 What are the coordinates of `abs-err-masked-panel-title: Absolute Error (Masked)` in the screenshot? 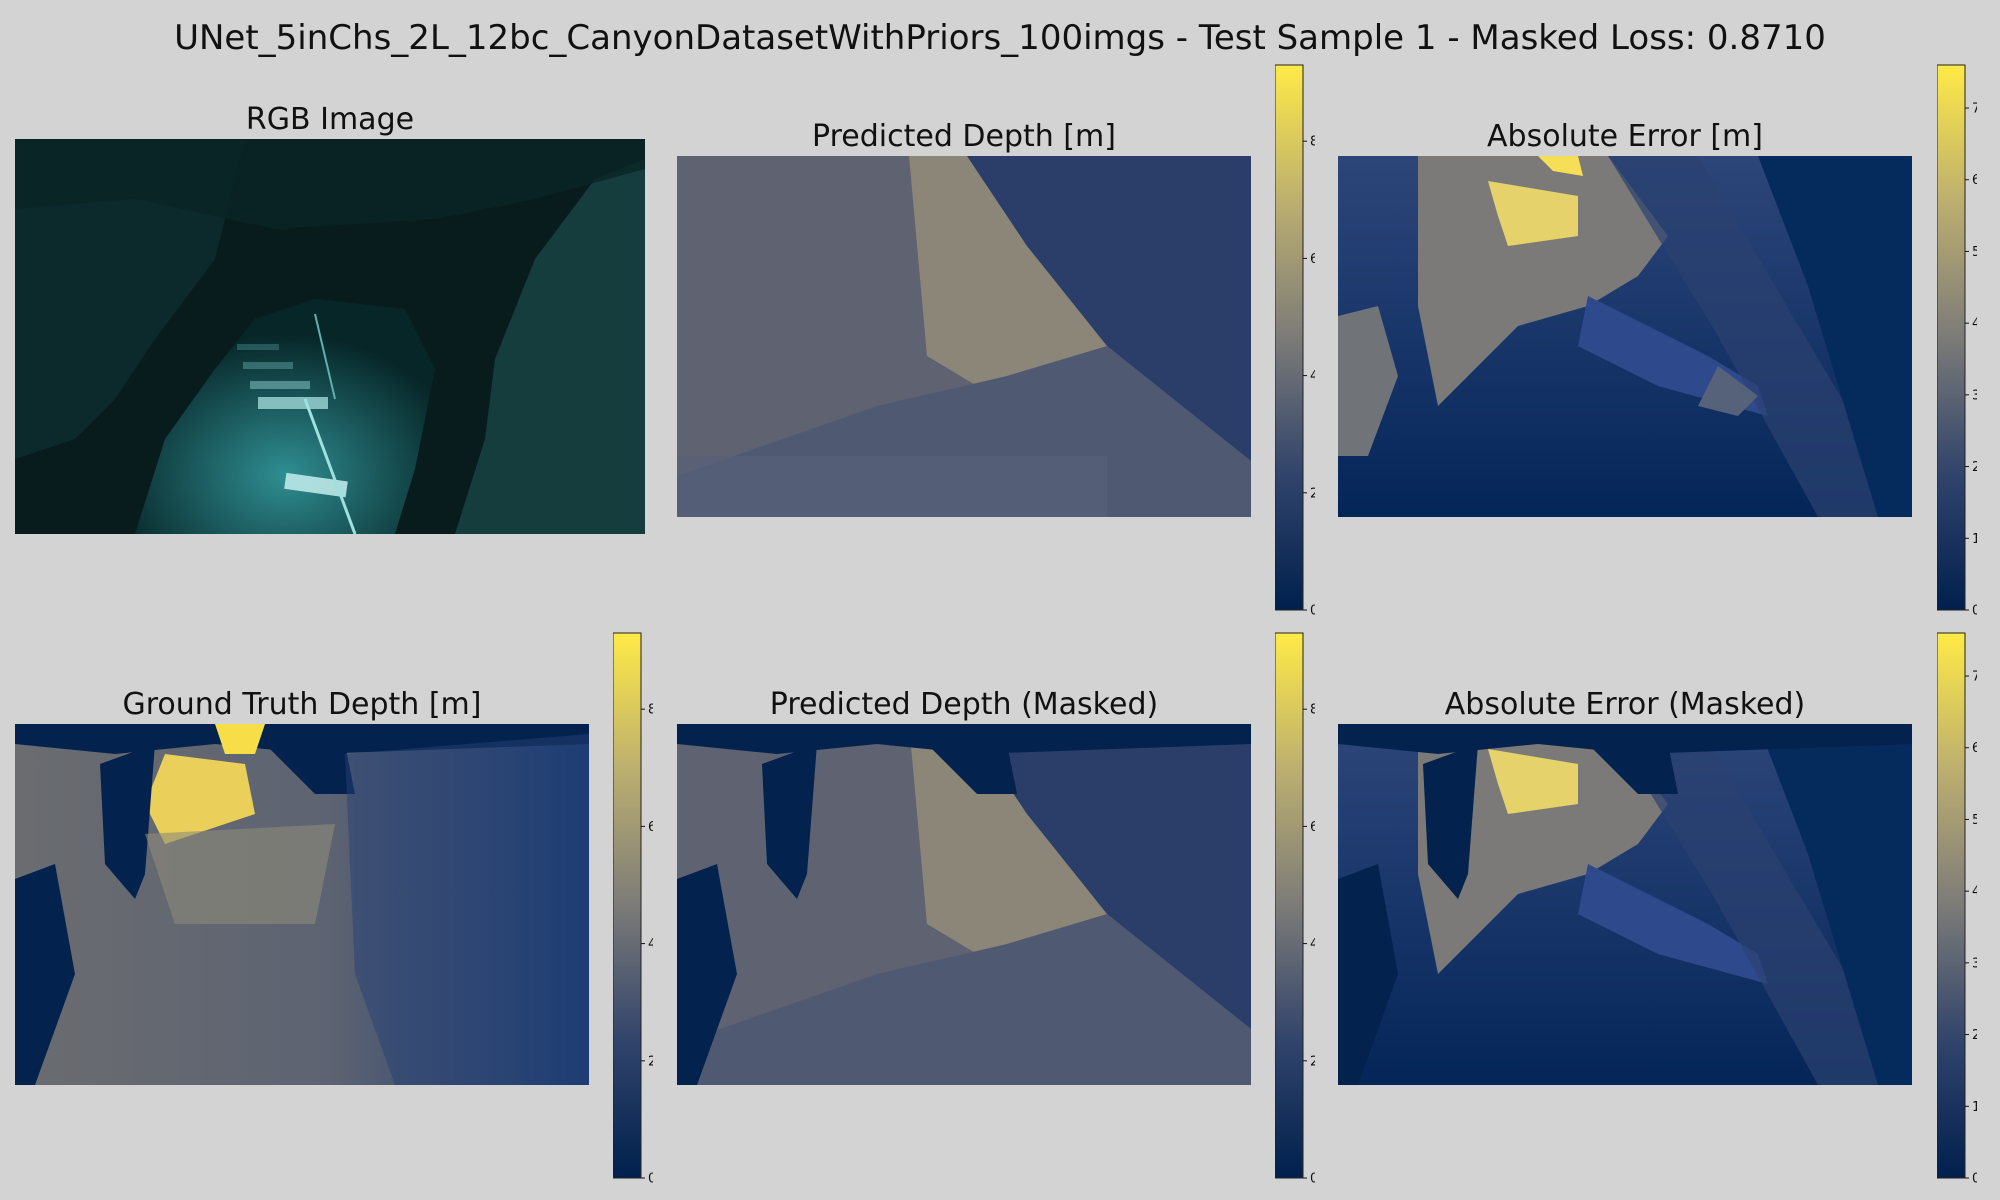 It's located at (1625, 704).